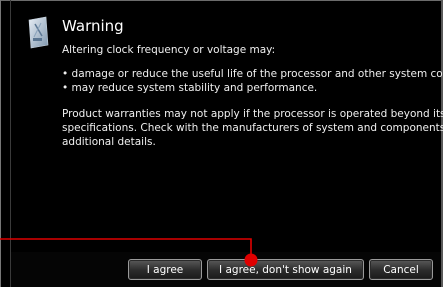 The height and width of the screenshot is (287, 443). Describe the element at coordinates (10, 143) in the screenshot. I see `window-frame-inner-edge` at that location.